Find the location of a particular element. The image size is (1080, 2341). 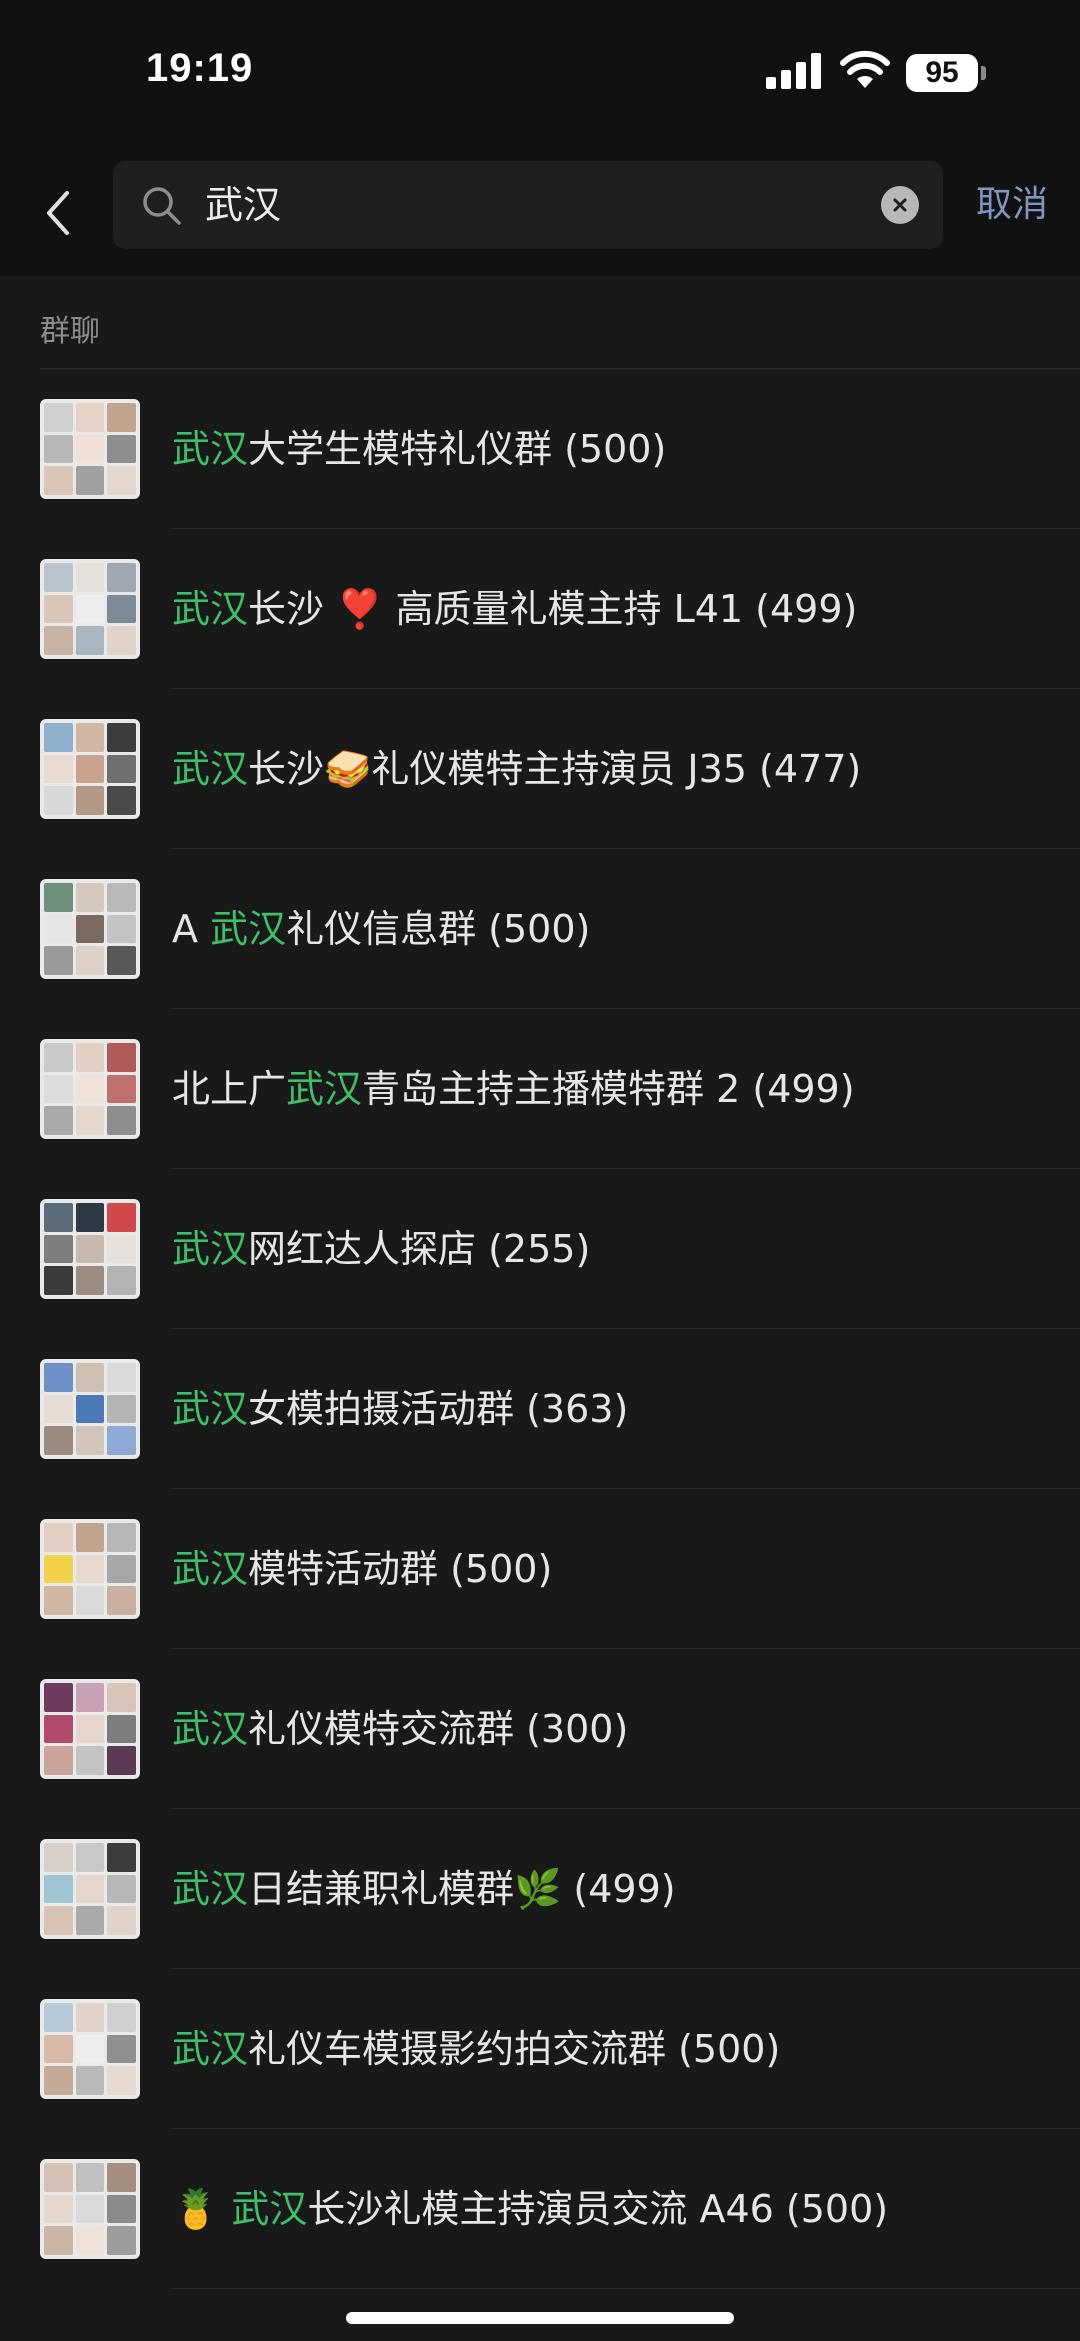

group-chat-result: 武汉长沙🥪礼仪模特主持演员 J35 (477) is located at coordinates (540, 769).